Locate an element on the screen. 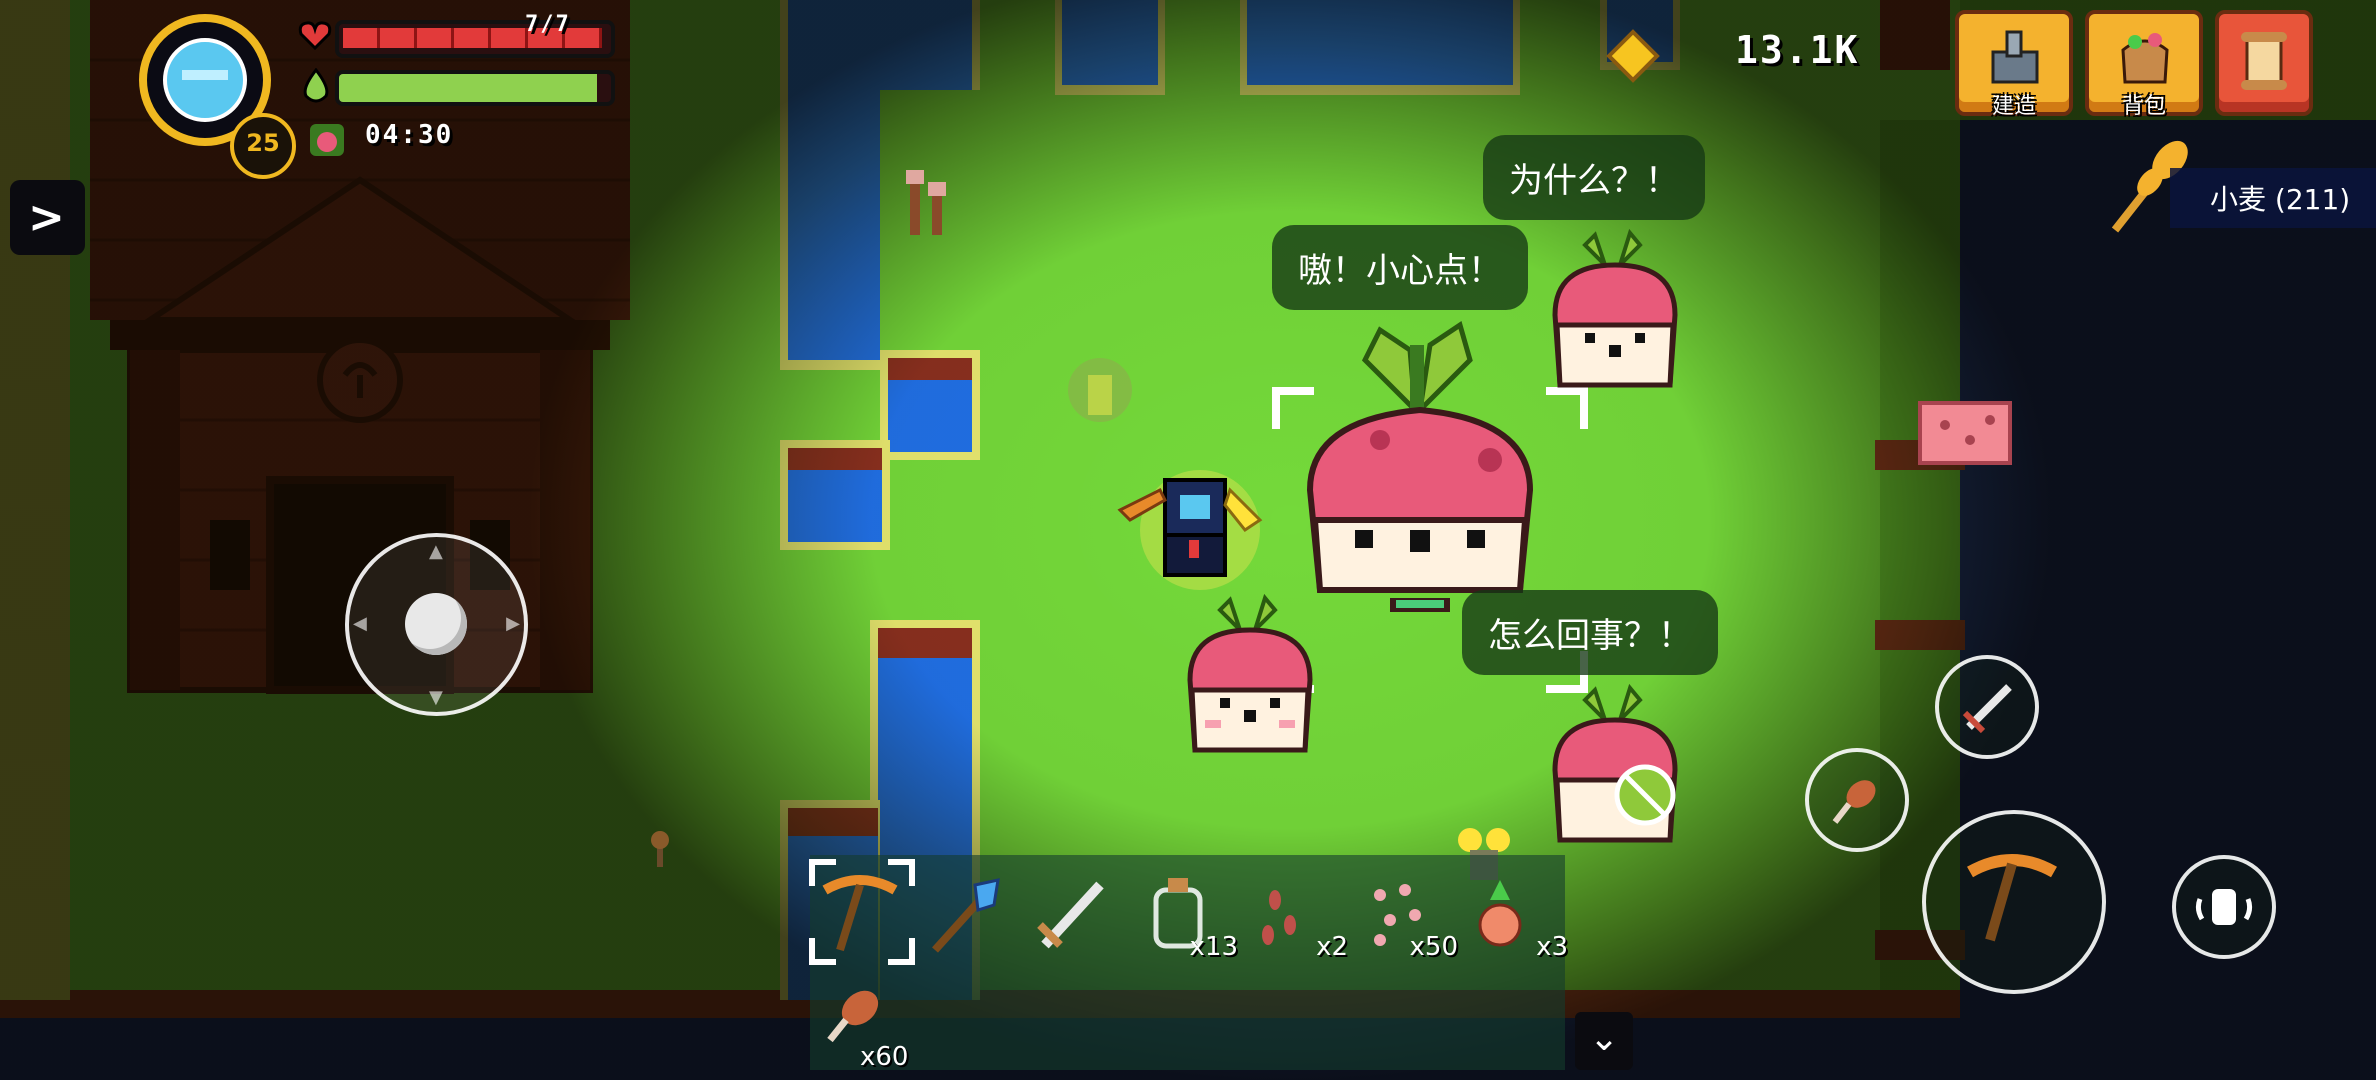  tool-use-button is located at coordinates (2014, 902).